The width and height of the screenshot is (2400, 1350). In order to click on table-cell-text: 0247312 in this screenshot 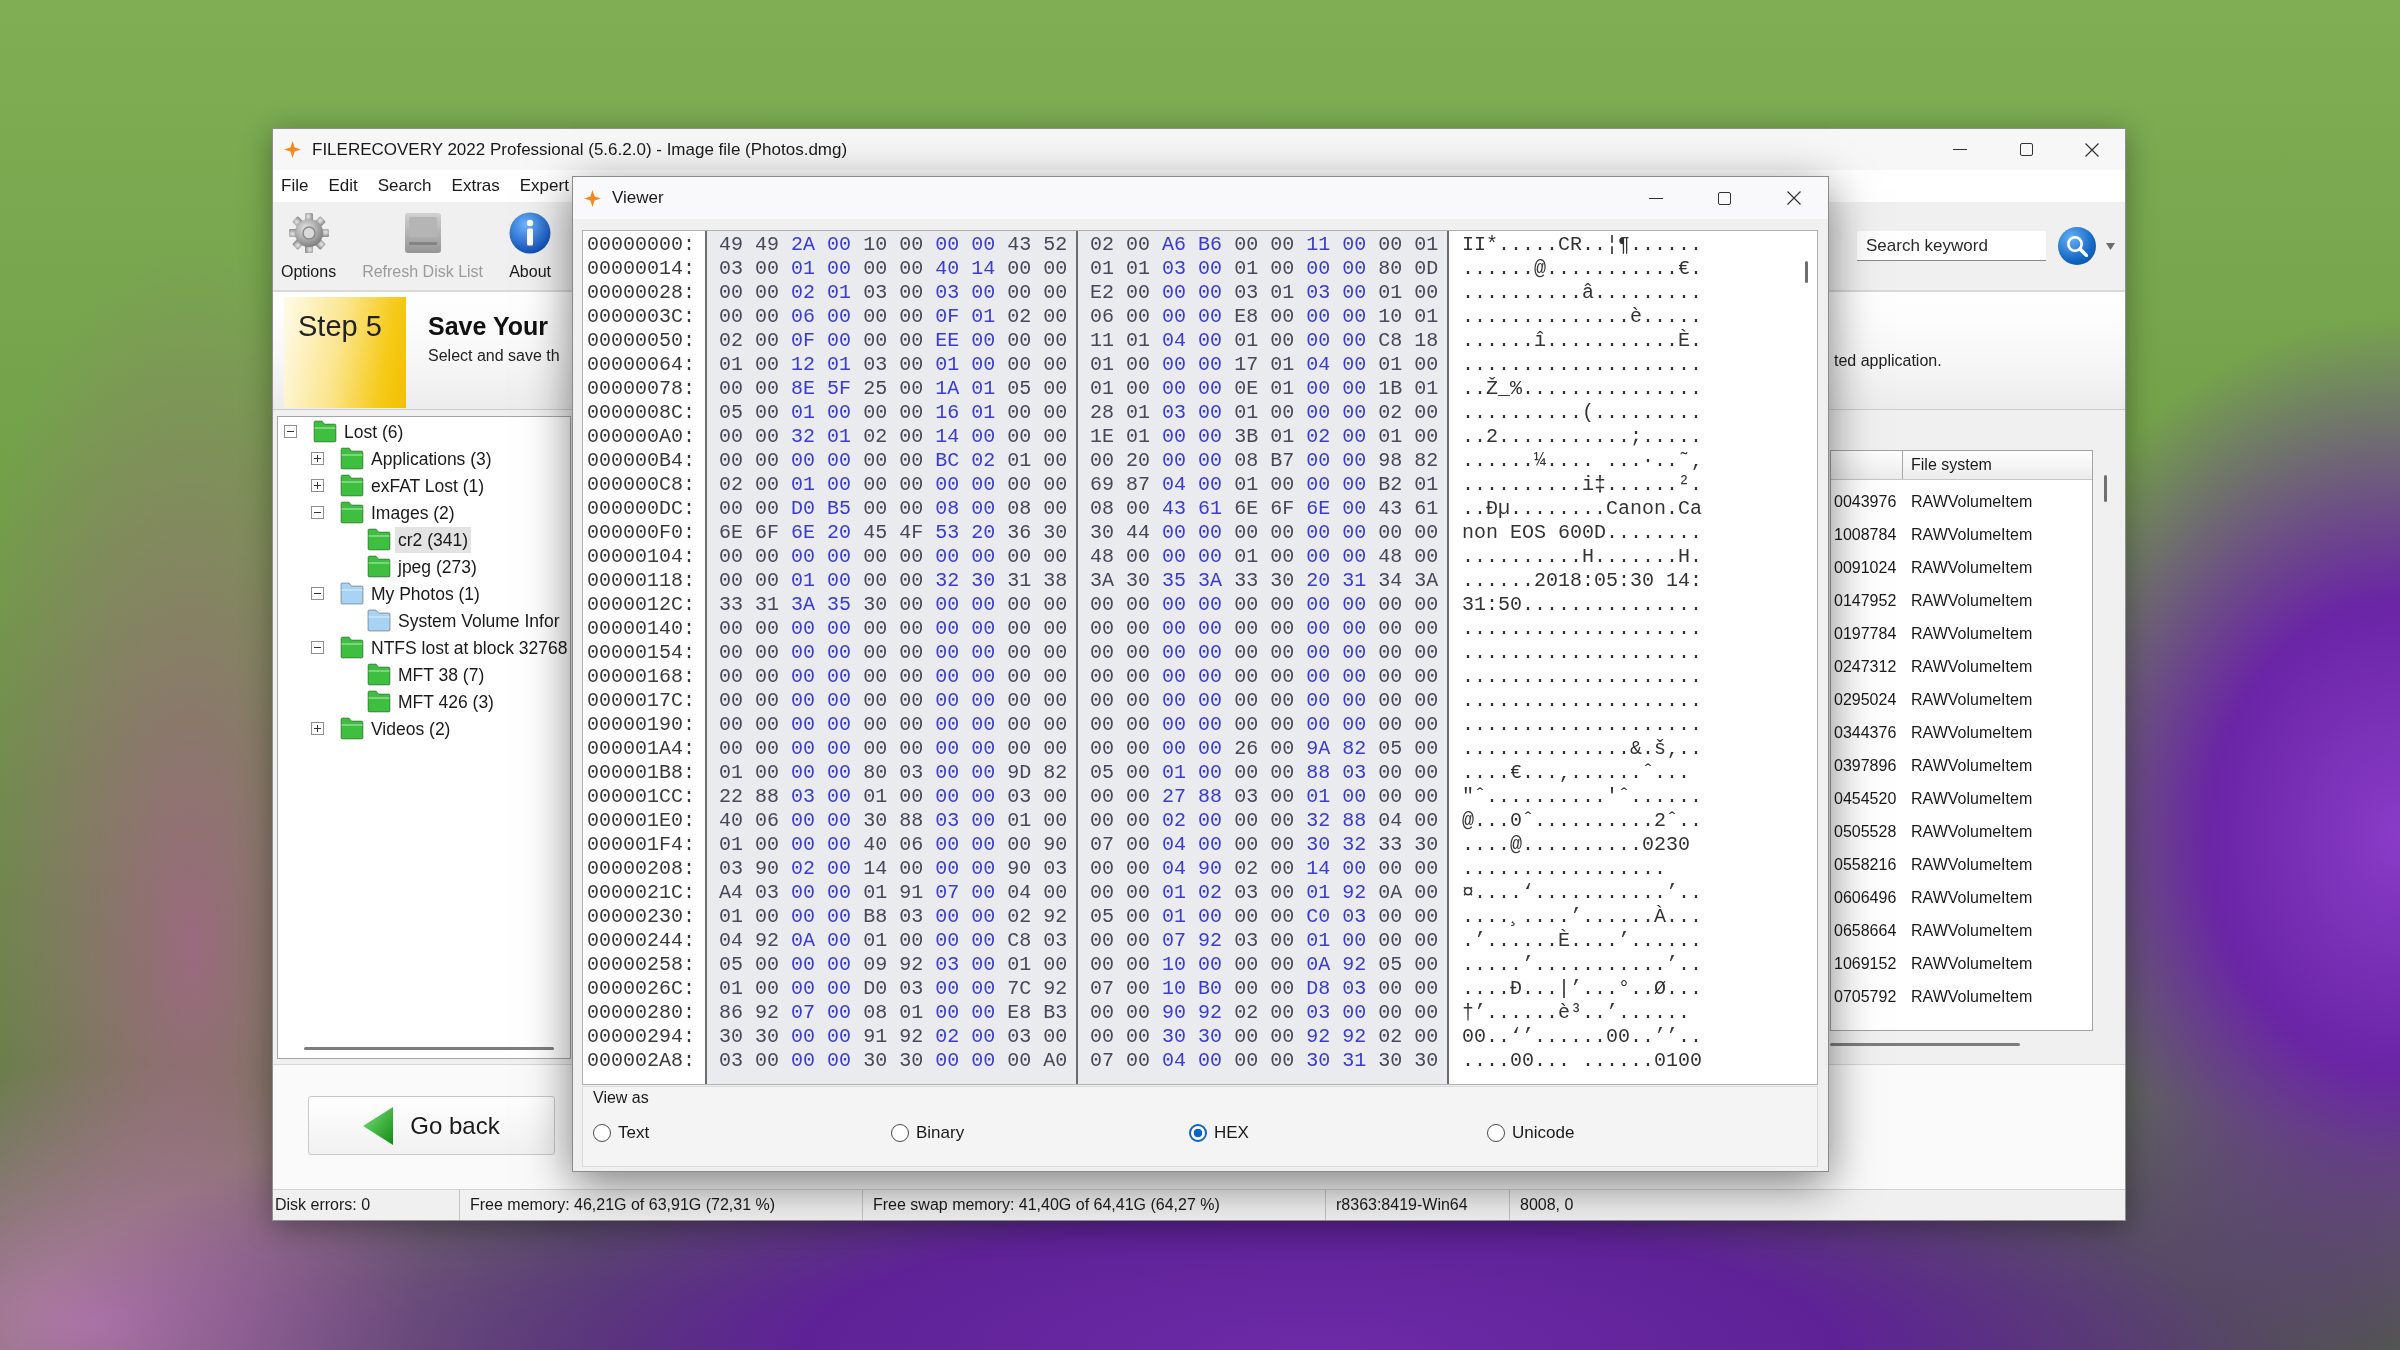, I will do `click(1865, 666)`.